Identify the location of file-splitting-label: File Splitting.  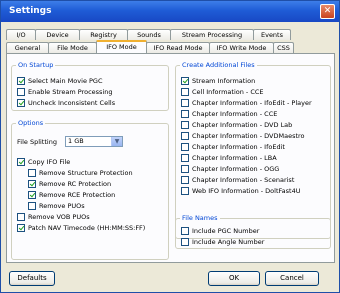
(37, 142).